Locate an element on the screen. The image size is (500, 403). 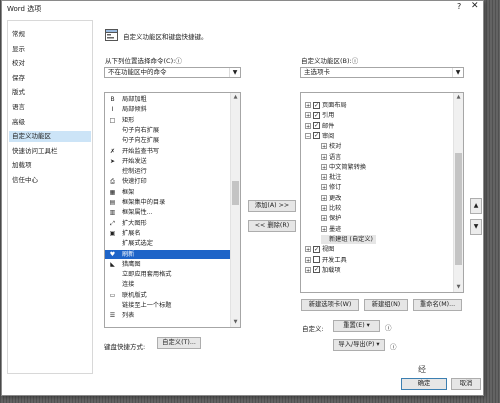
command-item: 控制运行 is located at coordinates (168, 171).